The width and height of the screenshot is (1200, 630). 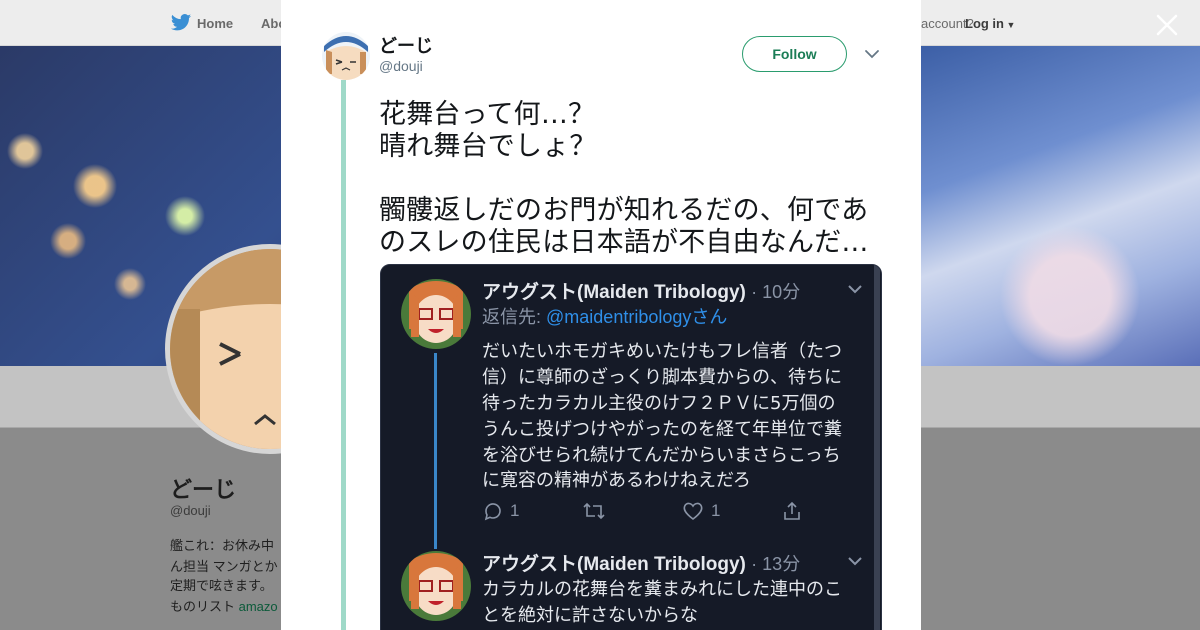 I want to click on author-avatar-illustration, so click(x=346, y=56).